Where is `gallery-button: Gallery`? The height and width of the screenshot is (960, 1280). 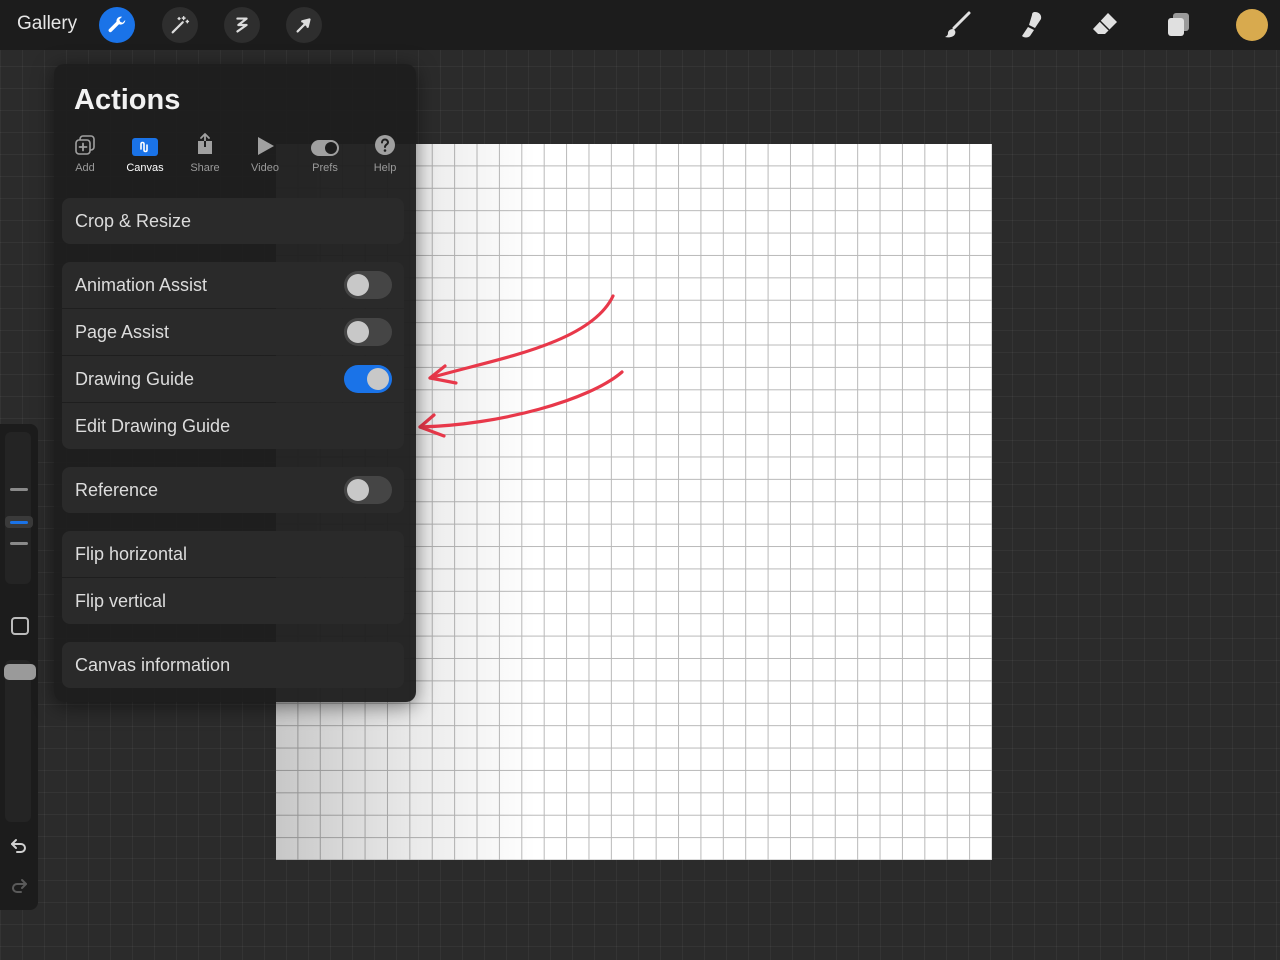
gallery-button: Gallery is located at coordinates (47, 24).